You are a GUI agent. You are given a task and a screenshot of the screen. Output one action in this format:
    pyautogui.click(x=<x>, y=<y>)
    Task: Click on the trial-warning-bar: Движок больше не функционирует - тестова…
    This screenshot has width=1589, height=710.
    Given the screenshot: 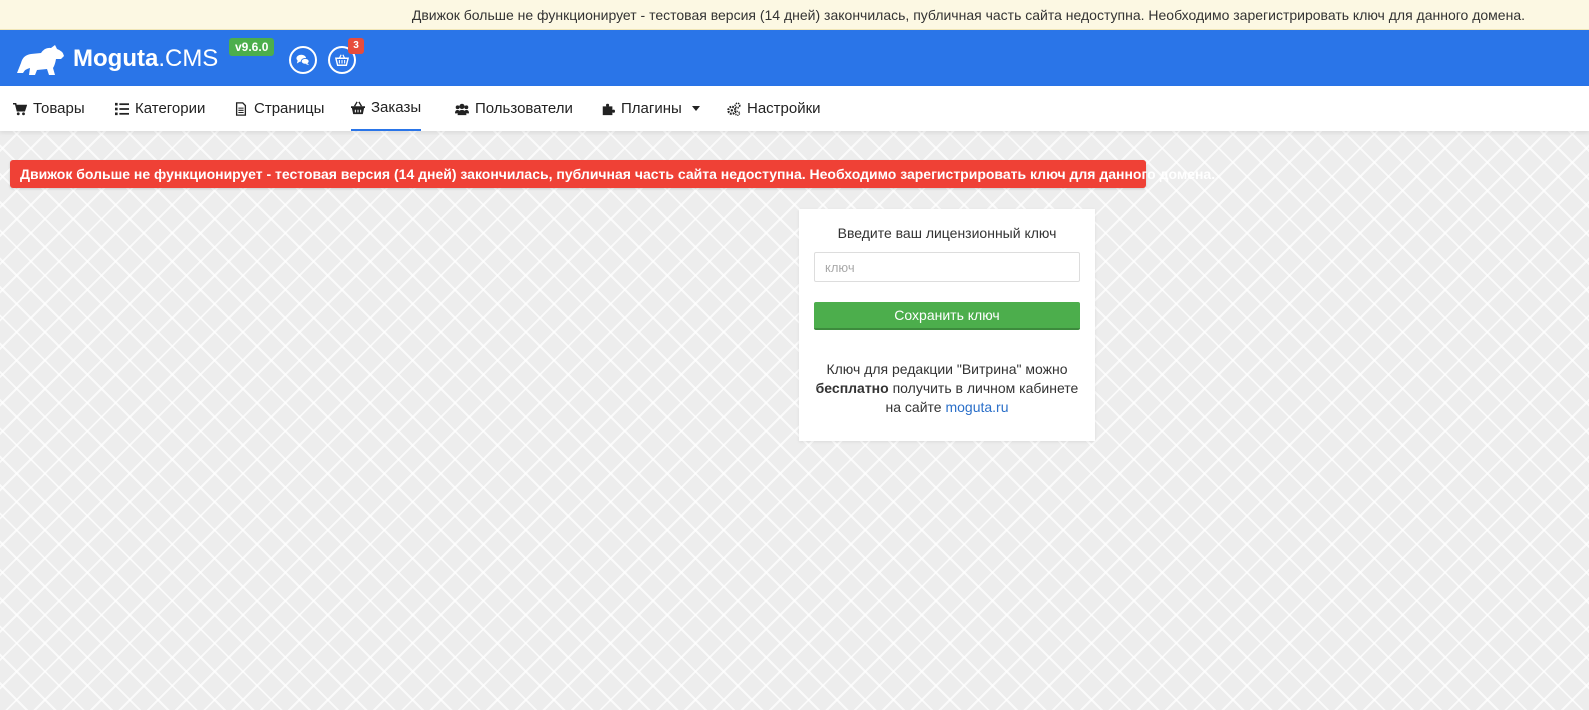 What is the action you would take?
    pyautogui.click(x=794, y=15)
    